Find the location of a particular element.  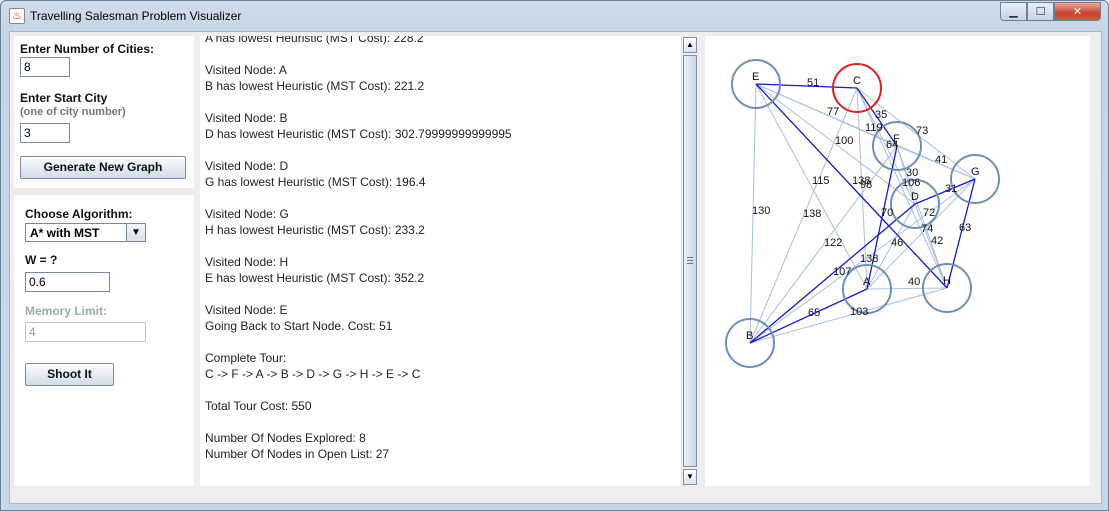

edge-cost-label: 46 is located at coordinates (897, 243).